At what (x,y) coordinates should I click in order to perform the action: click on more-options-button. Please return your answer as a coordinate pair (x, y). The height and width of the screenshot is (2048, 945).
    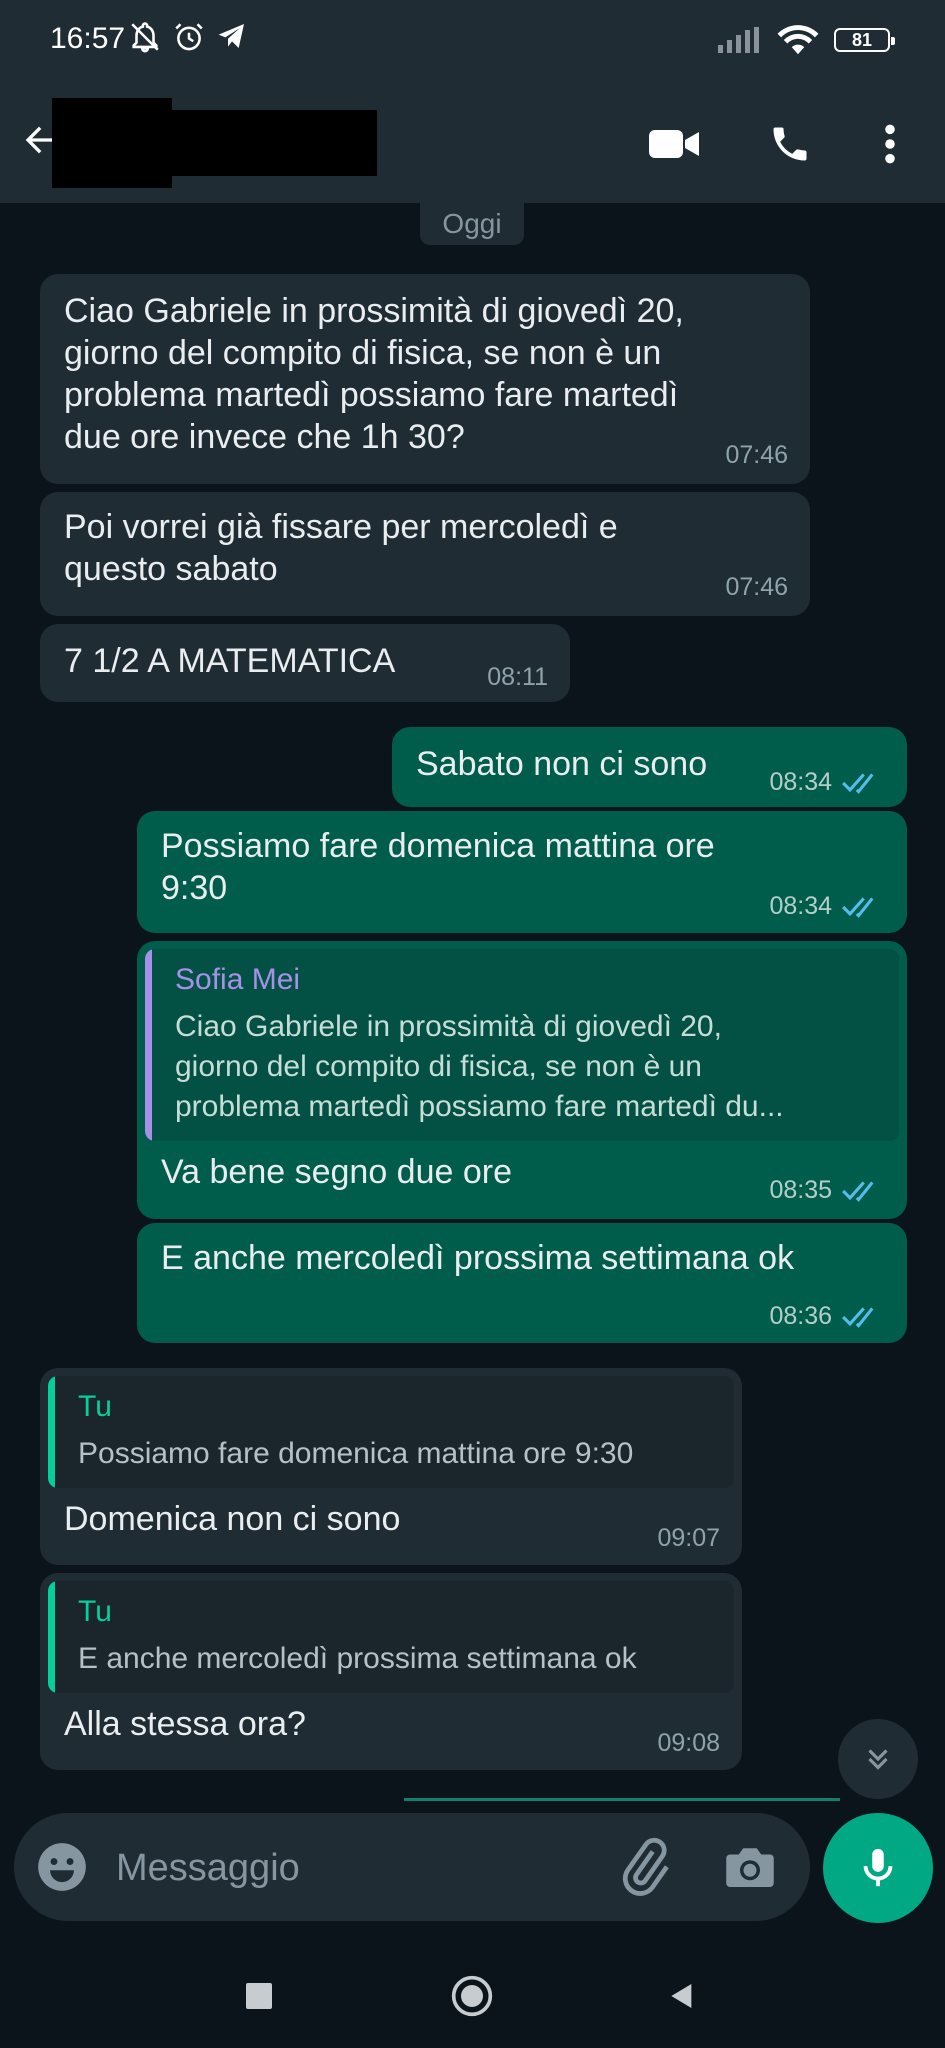
    Looking at the image, I should click on (890, 144).